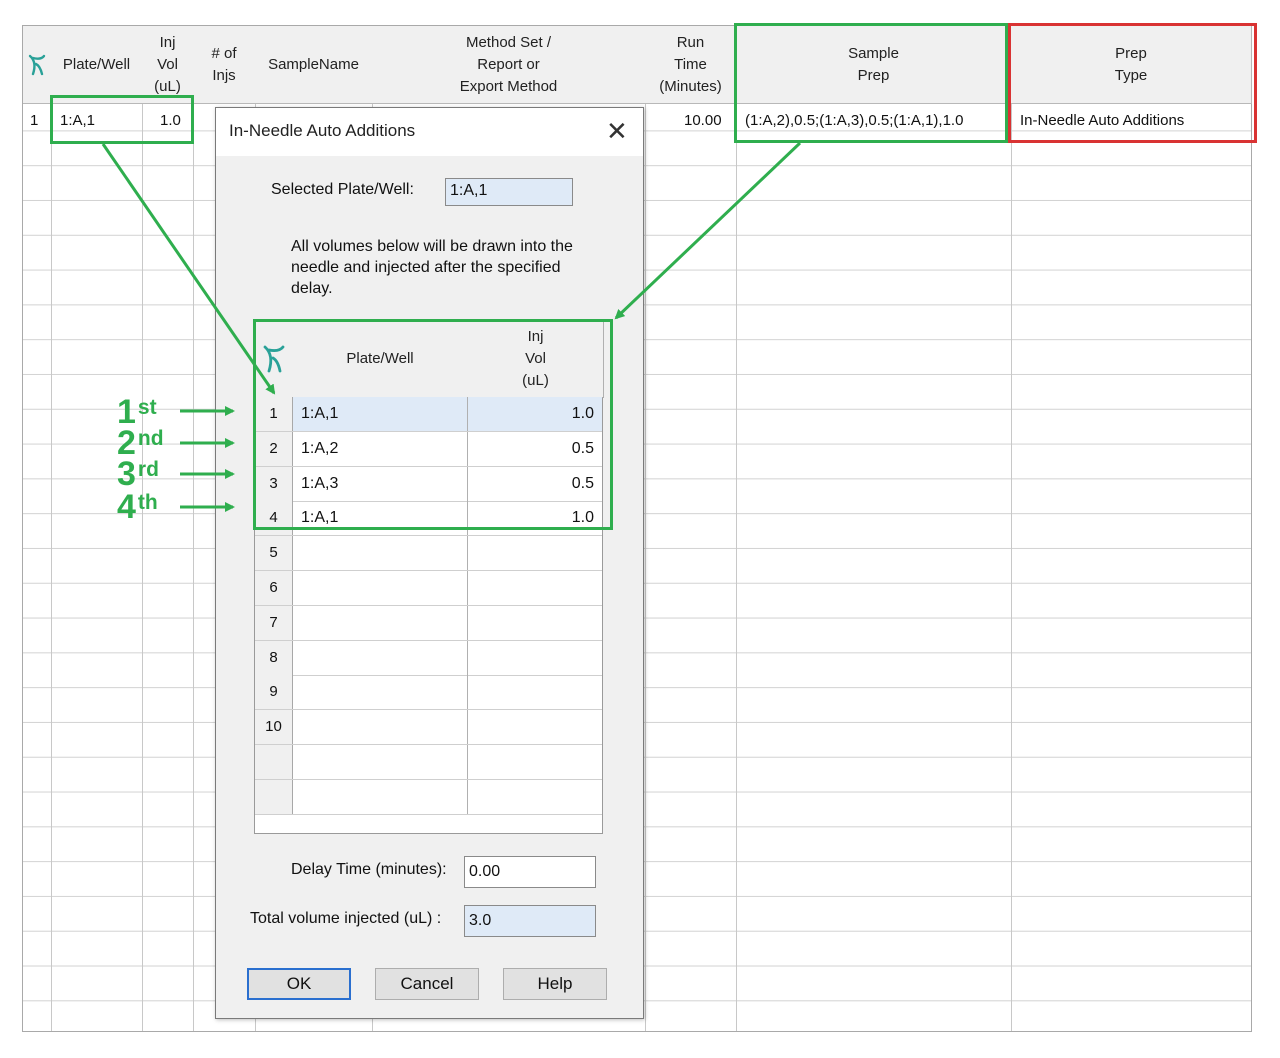  Describe the element at coordinates (322, 130) in the screenshot. I see `dialog-title: In-Needle Auto Additions` at that location.